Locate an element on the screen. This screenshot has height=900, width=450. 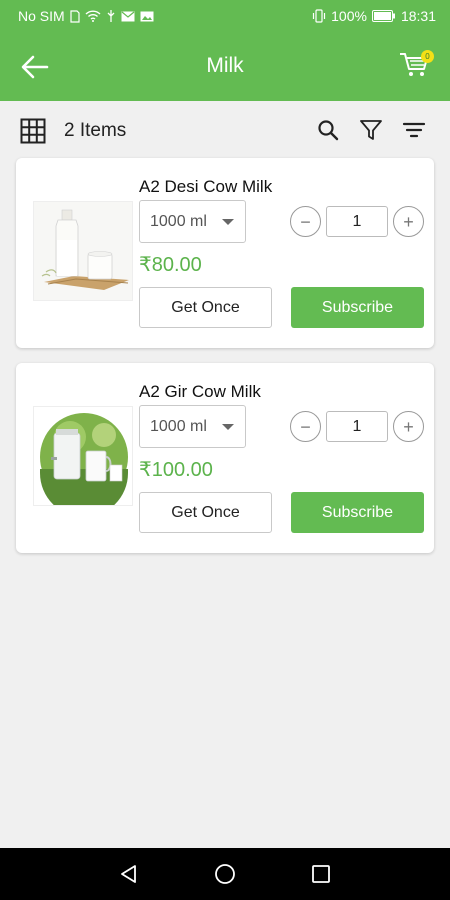
grid-view-button is located at coordinates (33, 131).